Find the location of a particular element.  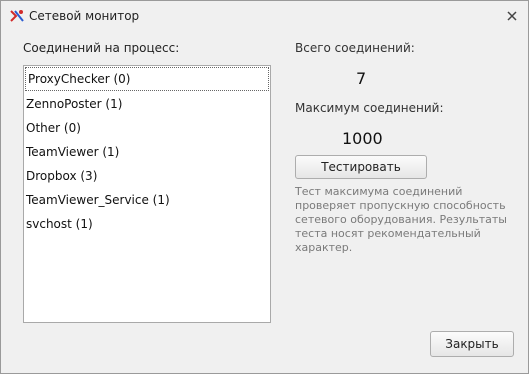

list-item: Other (0) is located at coordinates (147, 128).